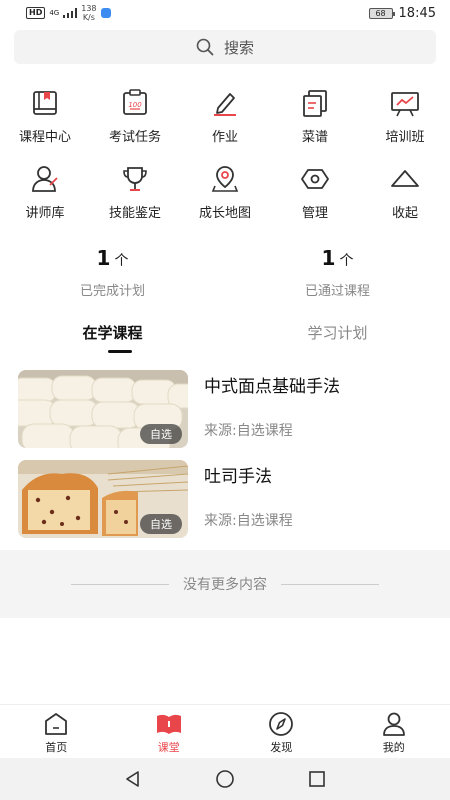 The image size is (450, 800). I want to click on grid-item-recipe: 菜谱, so click(315, 115).